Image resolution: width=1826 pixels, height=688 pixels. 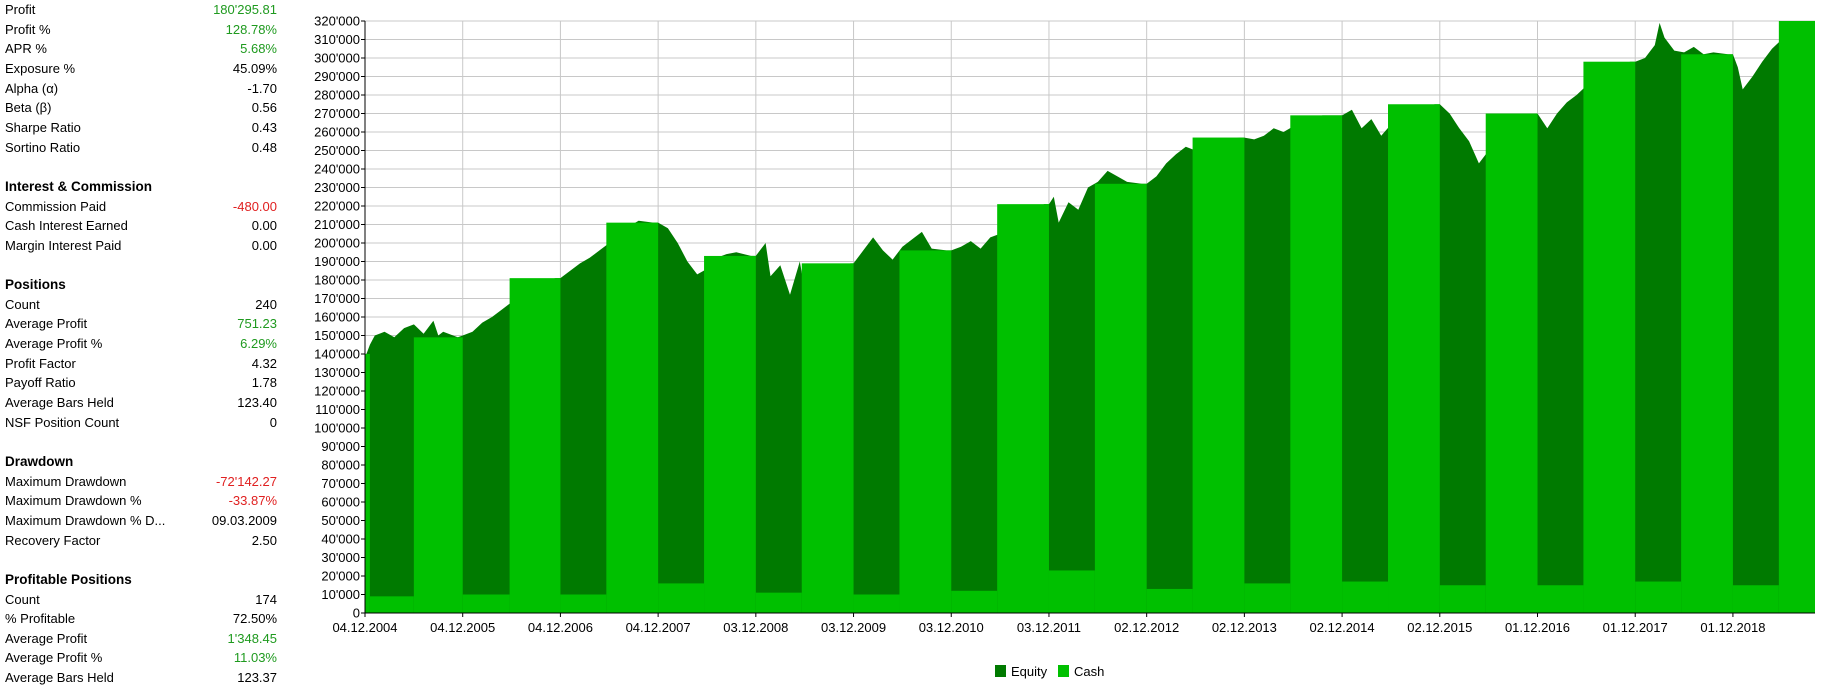 What do you see at coordinates (337, 169) in the screenshot?
I see `y-tick-label: 240'000` at bounding box center [337, 169].